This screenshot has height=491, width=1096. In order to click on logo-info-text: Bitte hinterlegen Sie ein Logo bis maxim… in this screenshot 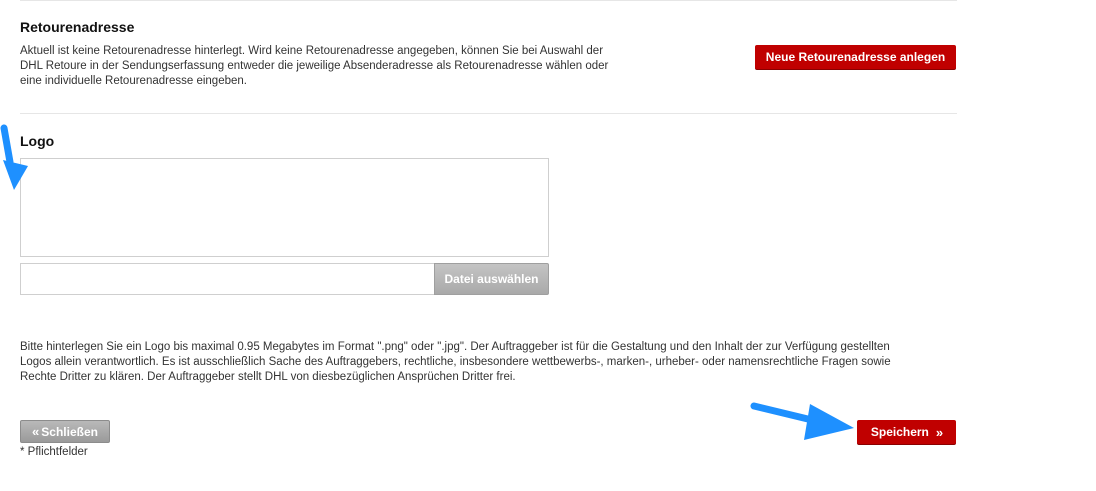, I will do `click(490, 362)`.